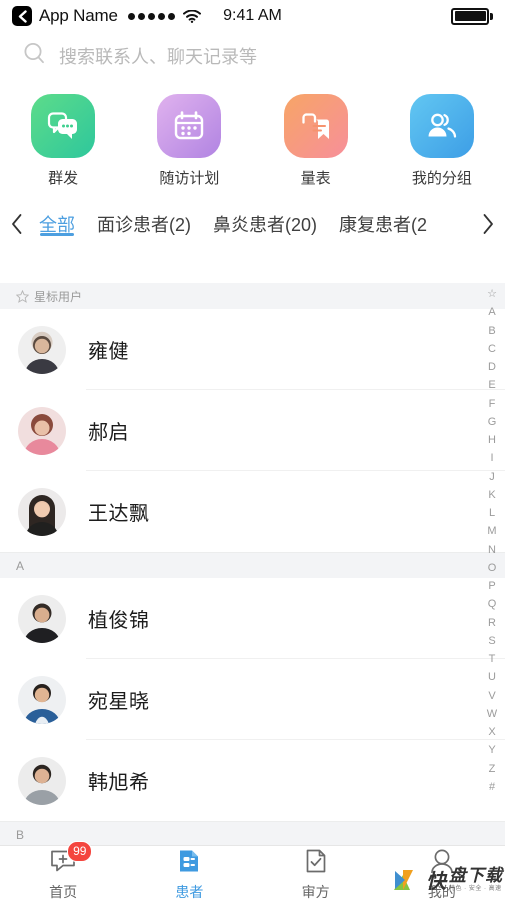 Image resolution: width=505 pixels, height=902 pixels. I want to click on quick-action-qunfa: 群发, so click(63, 141).